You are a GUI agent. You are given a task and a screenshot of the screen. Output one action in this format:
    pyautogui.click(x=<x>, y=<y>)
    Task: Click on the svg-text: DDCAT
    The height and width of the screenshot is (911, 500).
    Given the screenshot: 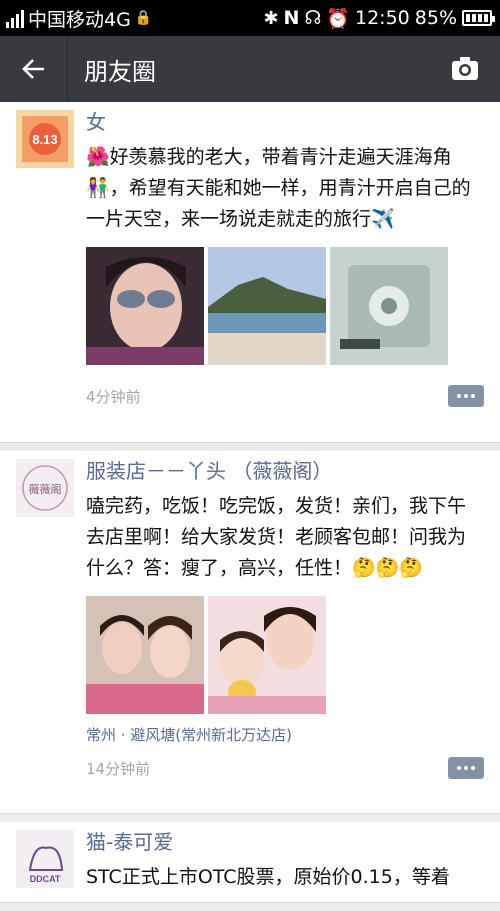 What is the action you would take?
    pyautogui.click(x=45, y=879)
    